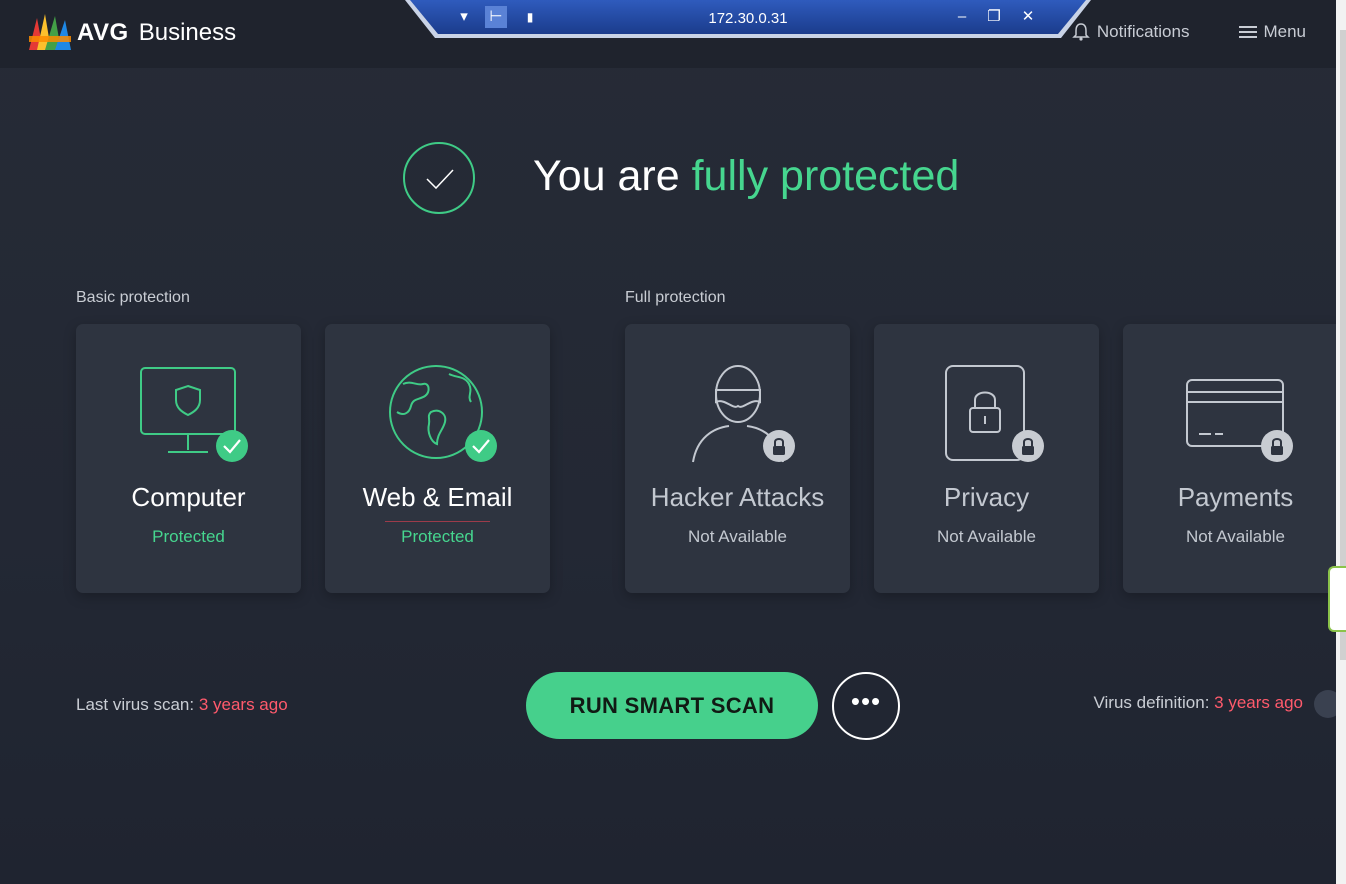  I want to click on run-smart-scan-button: RUN SMART SCAN, so click(672, 705).